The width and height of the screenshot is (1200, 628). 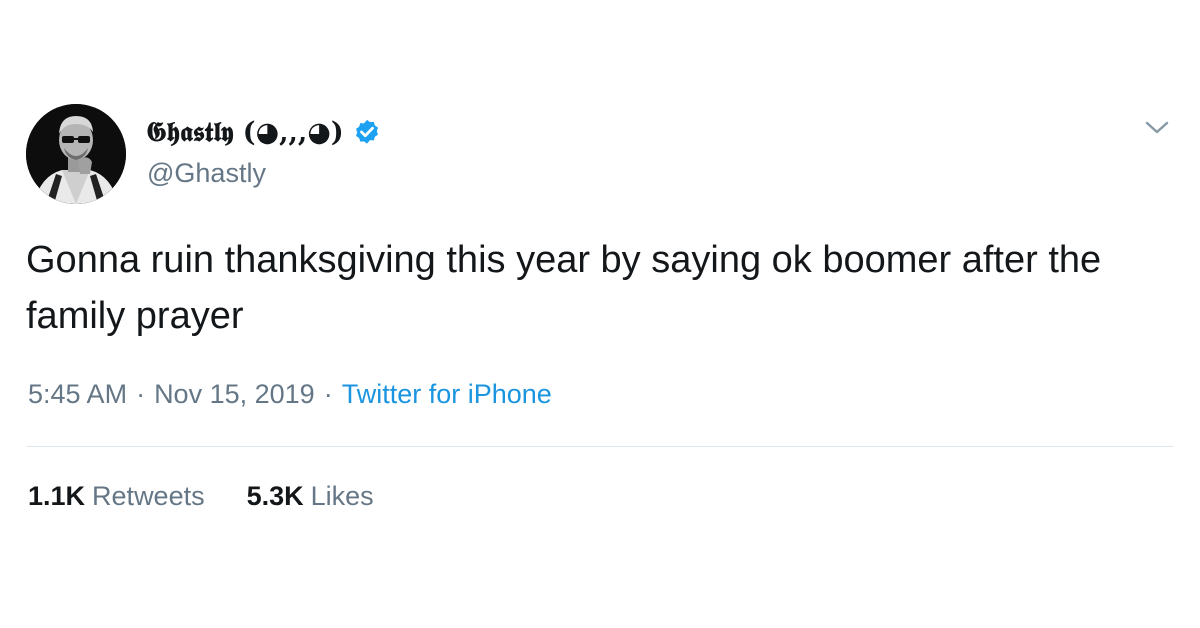 I want to click on likes-count: 5.3K, so click(x=275, y=496).